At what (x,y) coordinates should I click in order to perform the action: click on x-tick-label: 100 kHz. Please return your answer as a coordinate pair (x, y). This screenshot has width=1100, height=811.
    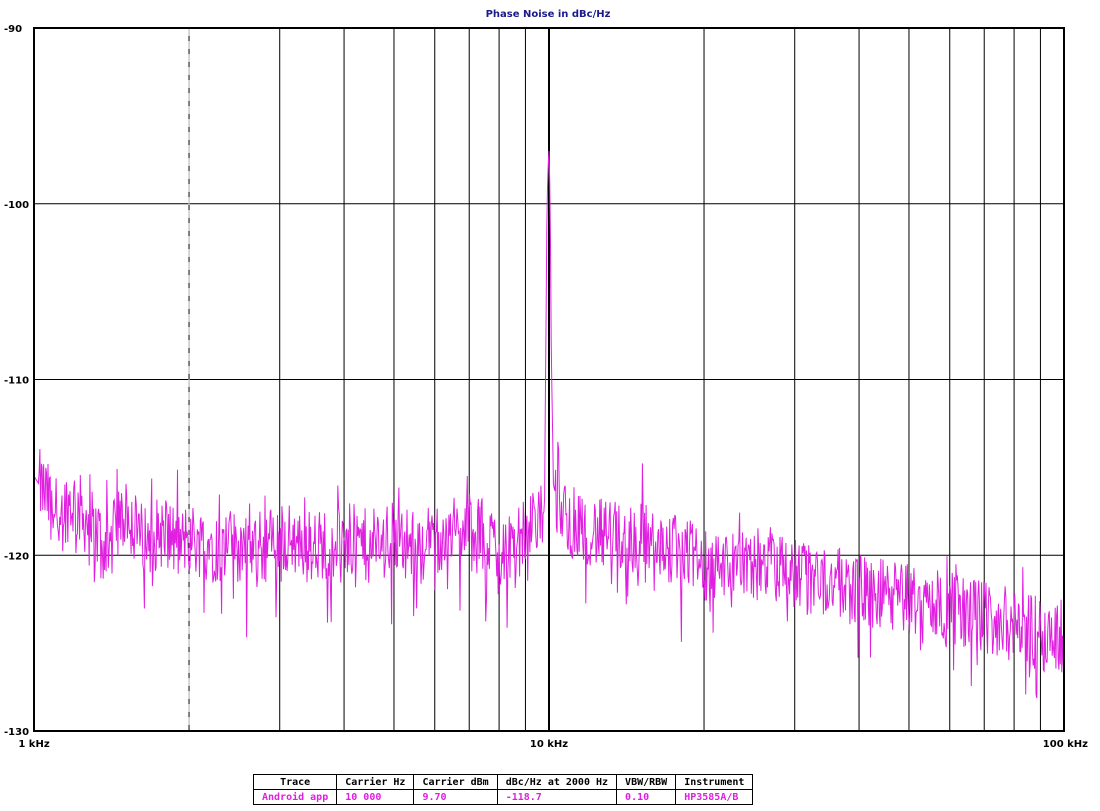
    Looking at the image, I should click on (1065, 744).